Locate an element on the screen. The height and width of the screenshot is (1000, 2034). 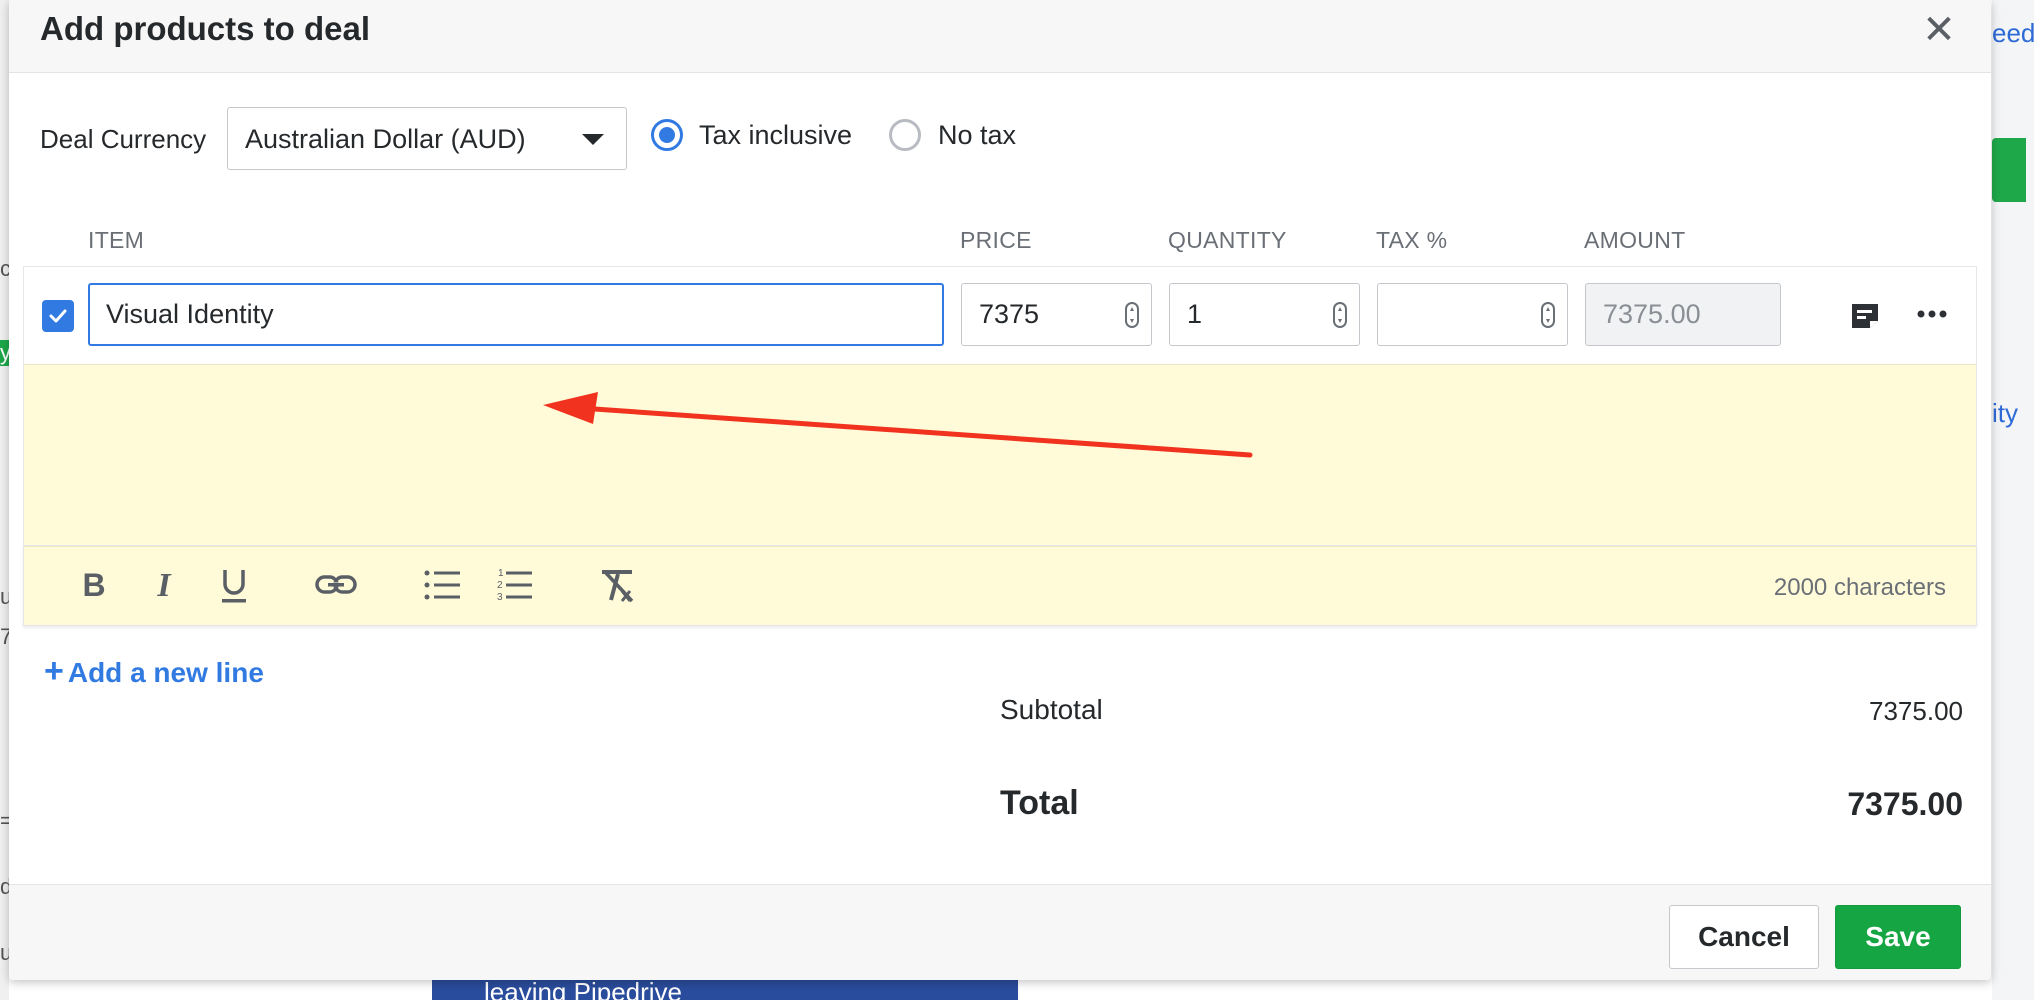
deal-currency-label: Deal Currency is located at coordinates (123, 139).